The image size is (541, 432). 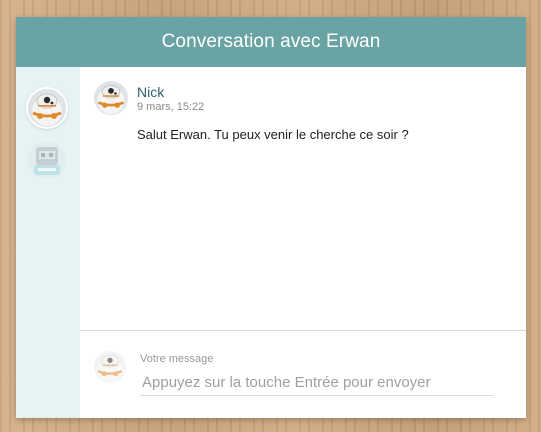 I want to click on message-author-avatar, so click(x=111, y=98).